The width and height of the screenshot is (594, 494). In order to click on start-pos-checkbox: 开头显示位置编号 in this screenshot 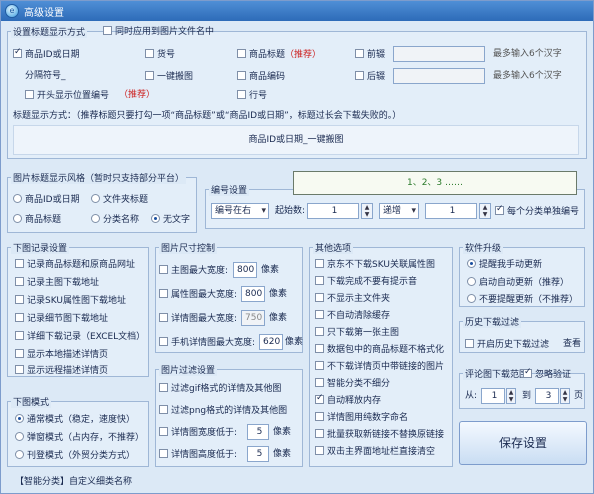, I will do `click(67, 96)`.